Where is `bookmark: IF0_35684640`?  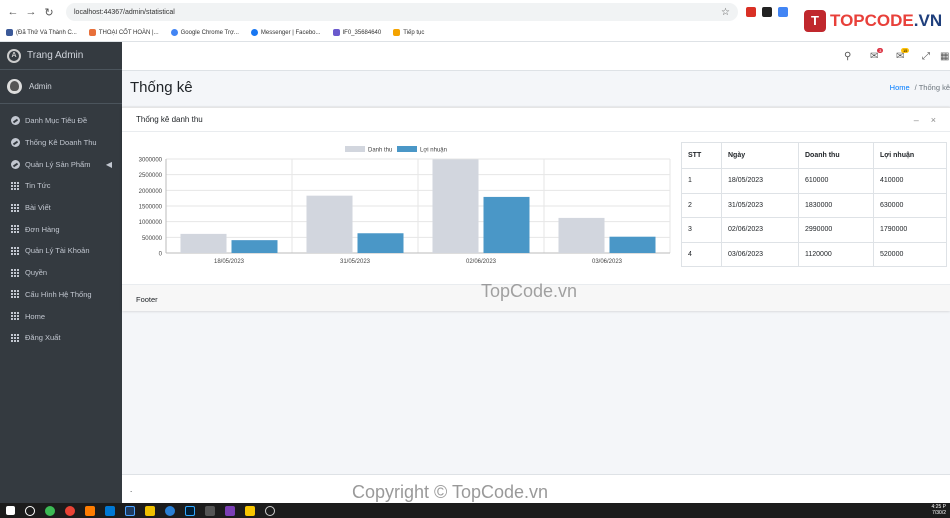
bookmark: IF0_35684640 is located at coordinates (356, 32).